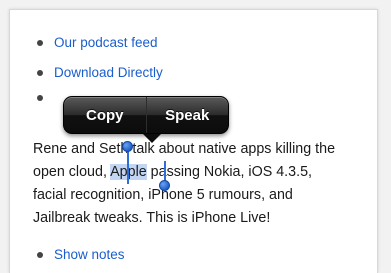  Describe the element at coordinates (164, 185) in the screenshot. I see `selection-end-handle` at that location.